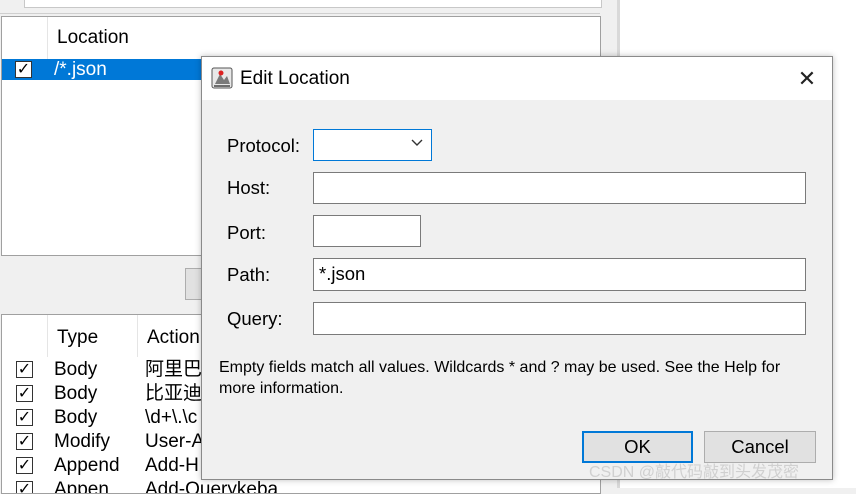 Image resolution: width=856 pixels, height=494 pixels. Describe the element at coordinates (367, 231) in the screenshot. I see `port-input` at that location.